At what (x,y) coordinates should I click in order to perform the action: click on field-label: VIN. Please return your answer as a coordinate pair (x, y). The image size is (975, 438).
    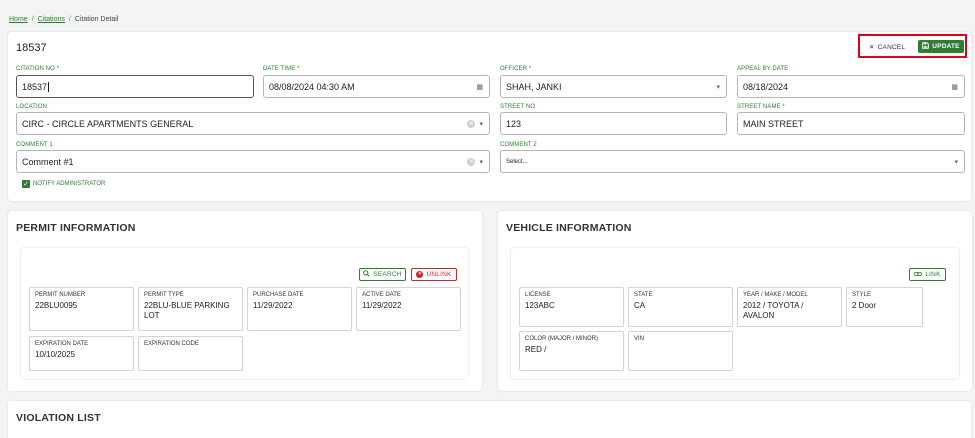
    Looking at the image, I should click on (639, 339).